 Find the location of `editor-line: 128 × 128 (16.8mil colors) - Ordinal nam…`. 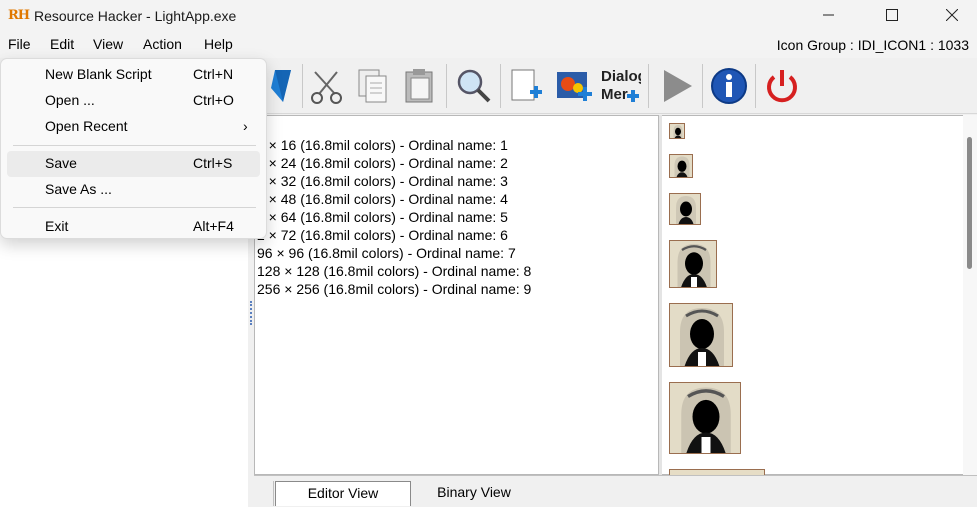

editor-line: 128 × 128 (16.8mil colors) - Ordinal nam… is located at coordinates (394, 271).